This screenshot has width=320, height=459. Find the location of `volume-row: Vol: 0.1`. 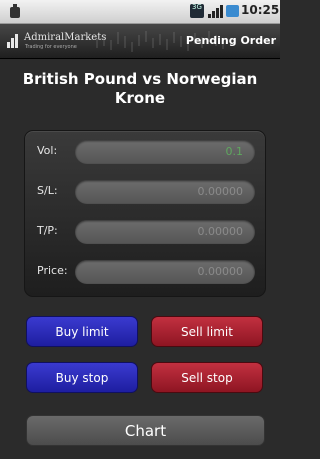

volume-row: Vol: 0.1 is located at coordinates (145, 152).